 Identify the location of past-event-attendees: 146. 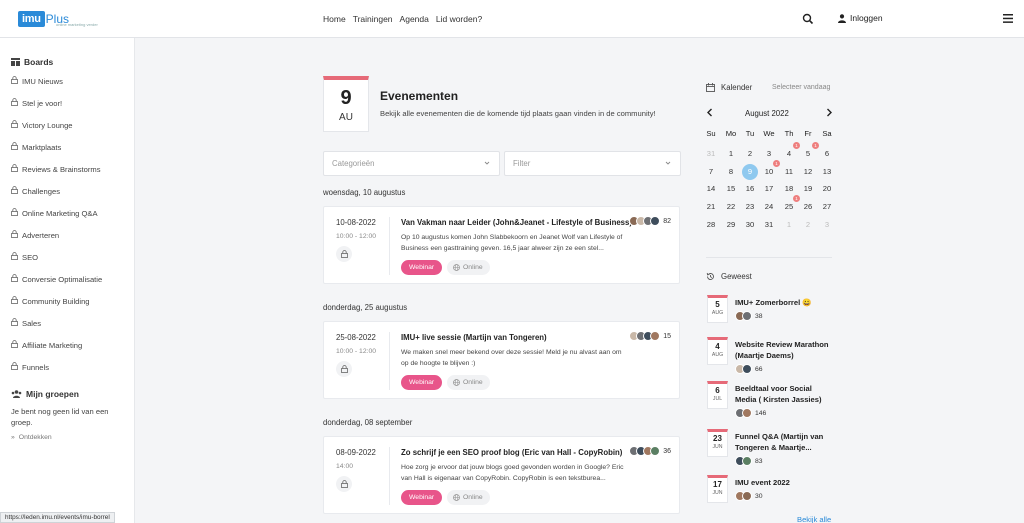
(750, 413).